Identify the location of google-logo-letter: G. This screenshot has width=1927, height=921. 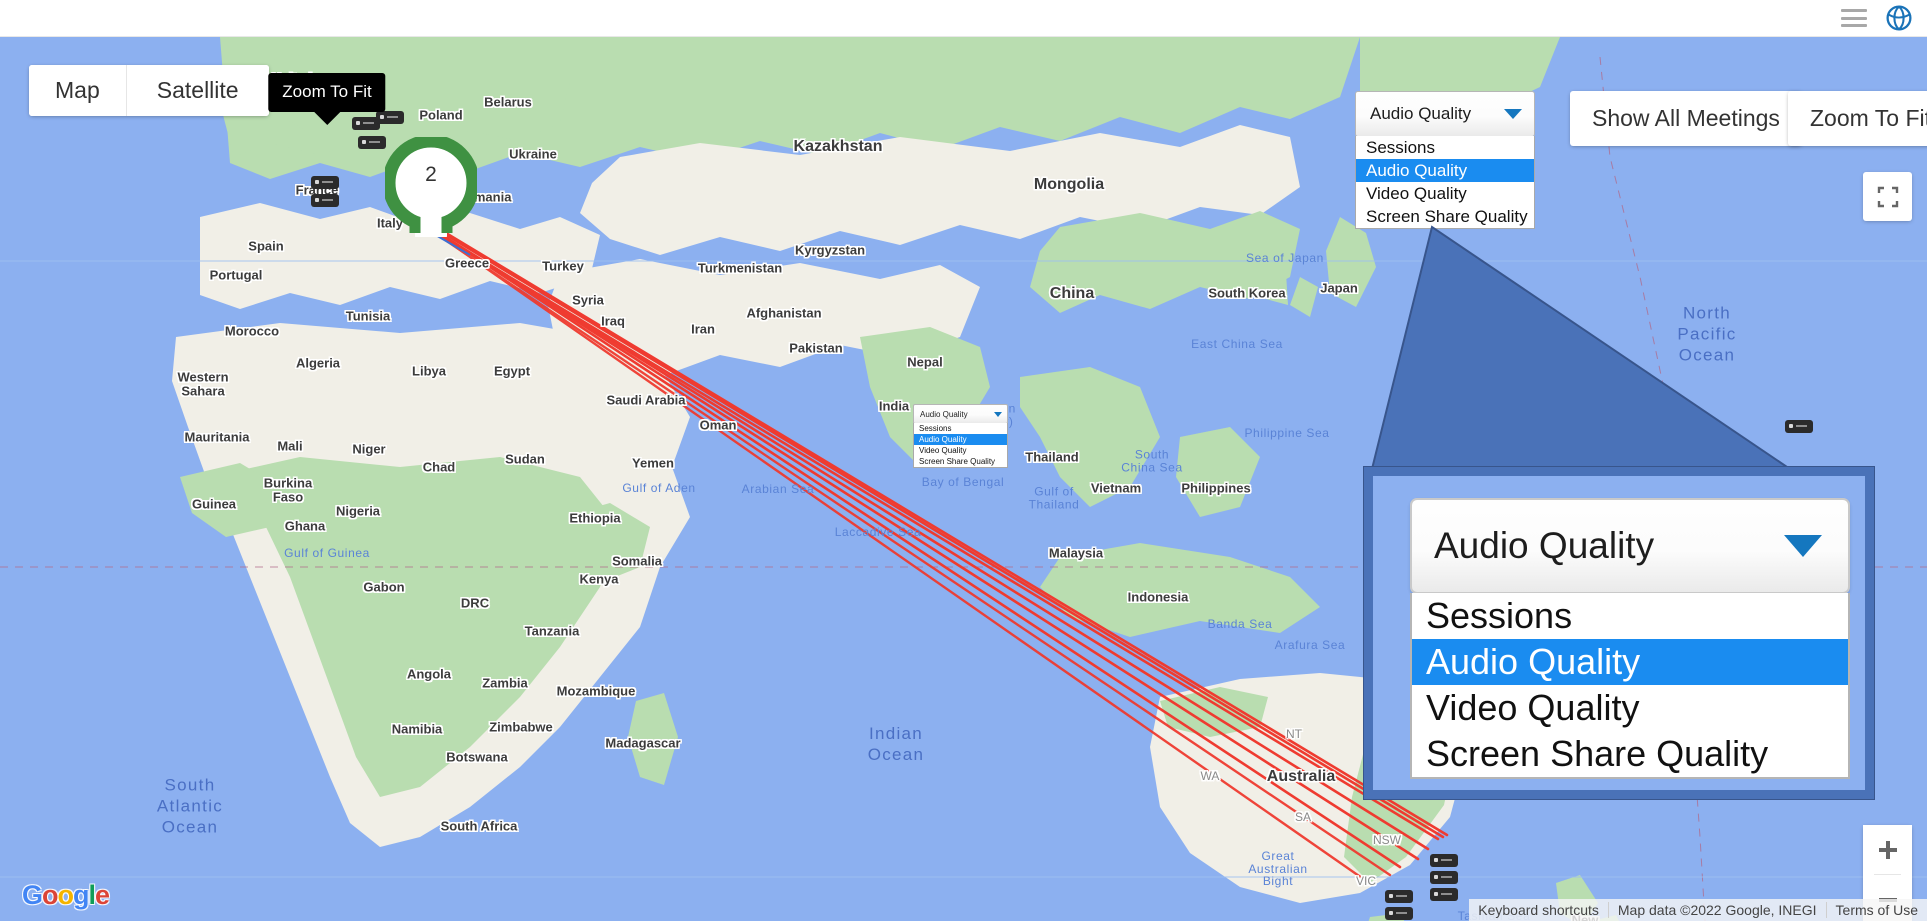
(32, 895).